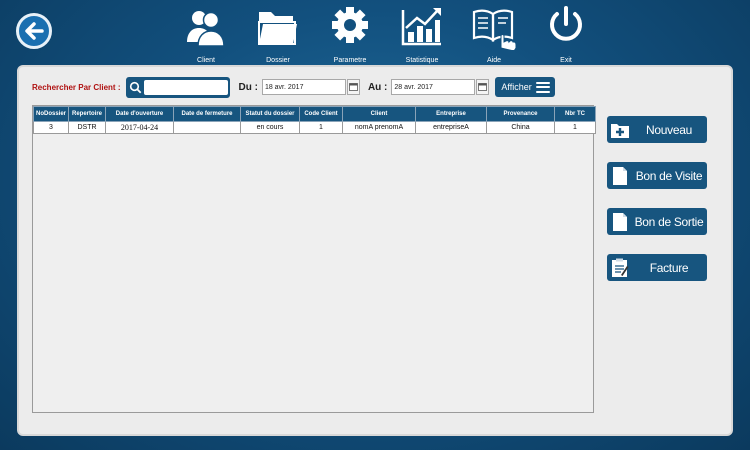 The image size is (750, 450). I want to click on nav-parametre-label: Parametre, so click(350, 60).